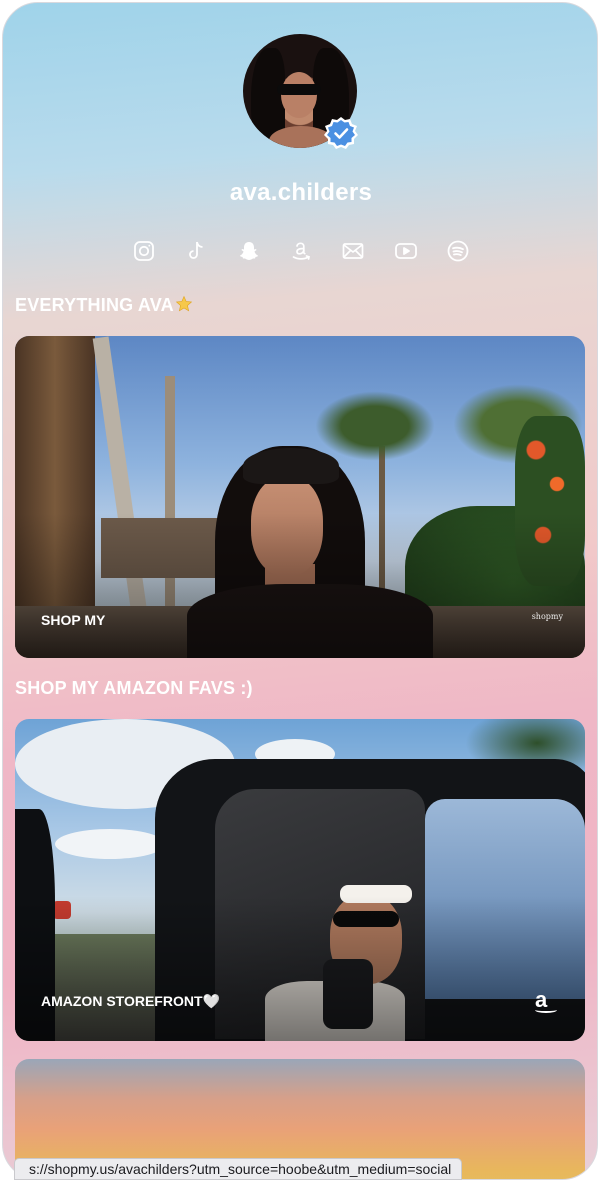 This screenshot has width=600, height=1182. Describe the element at coordinates (184, 303) in the screenshot. I see `star-icon` at that location.